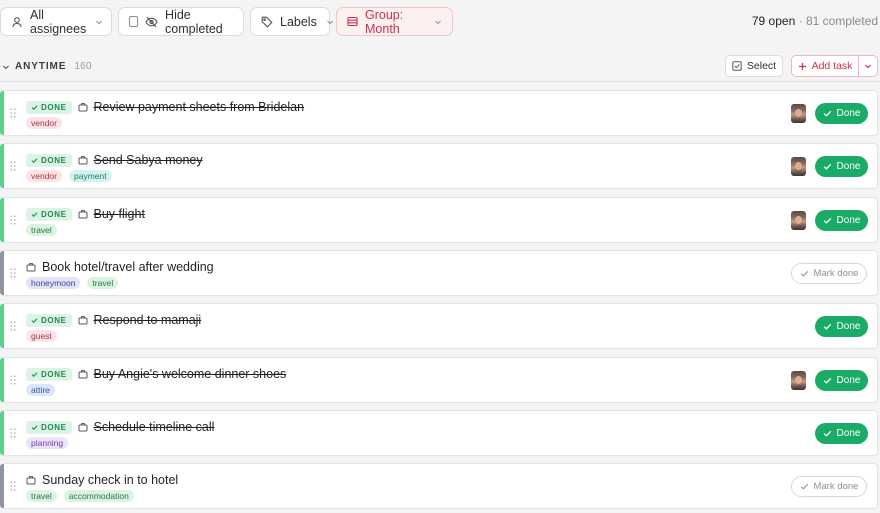 This screenshot has height=513, width=880. I want to click on task-title: Sunday check in to hotel, so click(110, 480).